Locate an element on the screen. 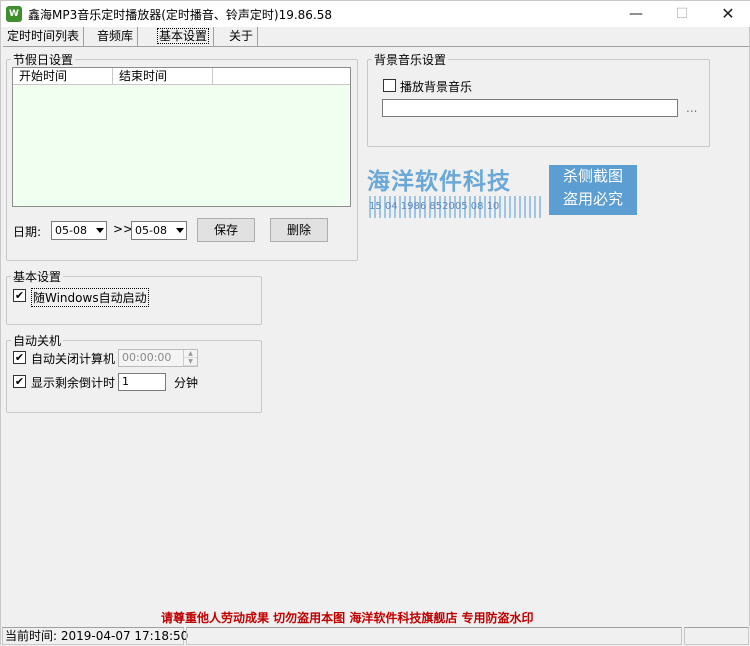  auto-shutdown-label: 自动关闭计算机 is located at coordinates (73, 359).